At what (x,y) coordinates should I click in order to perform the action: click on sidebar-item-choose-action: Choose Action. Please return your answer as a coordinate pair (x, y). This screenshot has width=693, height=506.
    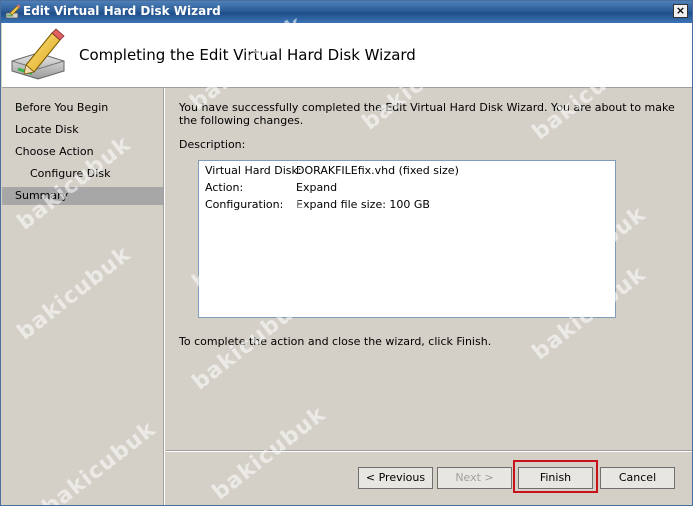
    Looking at the image, I should click on (82, 152).